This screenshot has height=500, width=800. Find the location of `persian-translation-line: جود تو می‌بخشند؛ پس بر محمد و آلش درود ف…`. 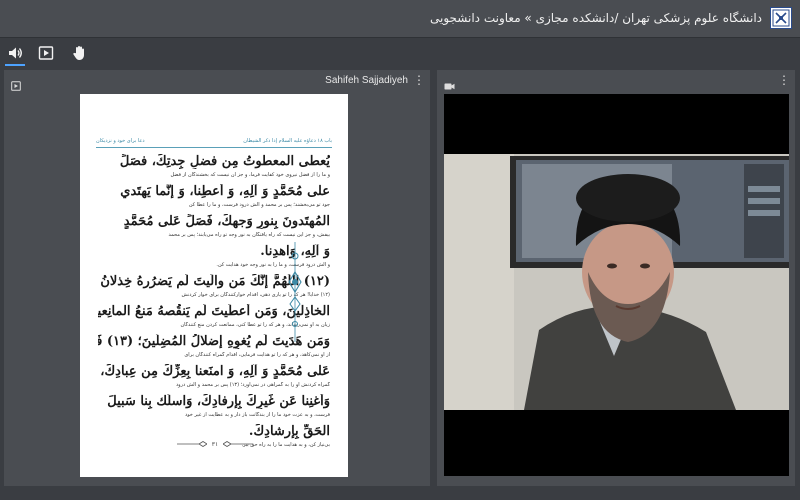

persian-translation-line: جود تو می‌بخشند؛ پس بر محمد و آلش درود ف… is located at coordinates (259, 205).